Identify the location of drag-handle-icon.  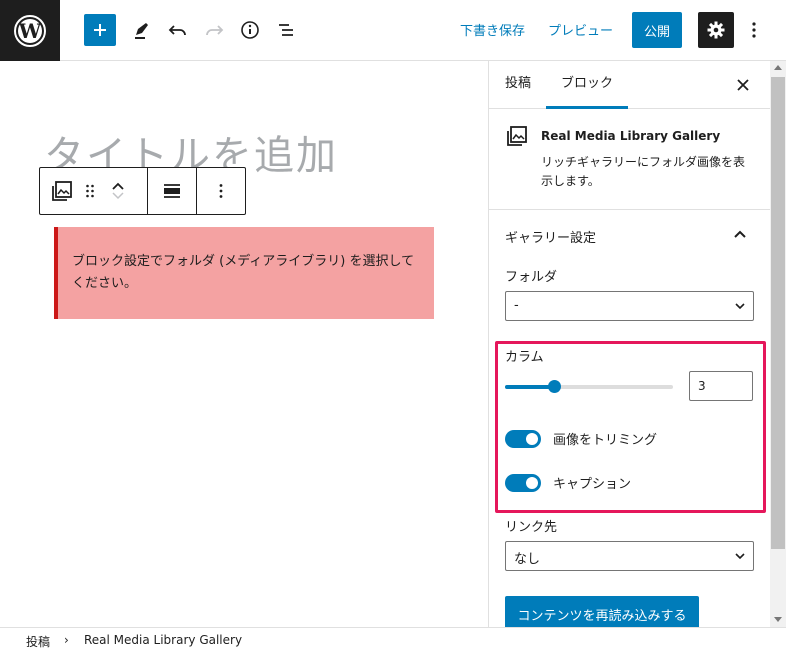
(90, 191).